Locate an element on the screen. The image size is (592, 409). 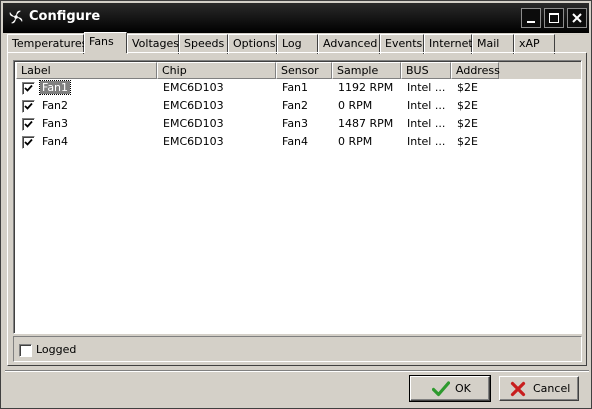
logged-label: Logged is located at coordinates (56, 349).